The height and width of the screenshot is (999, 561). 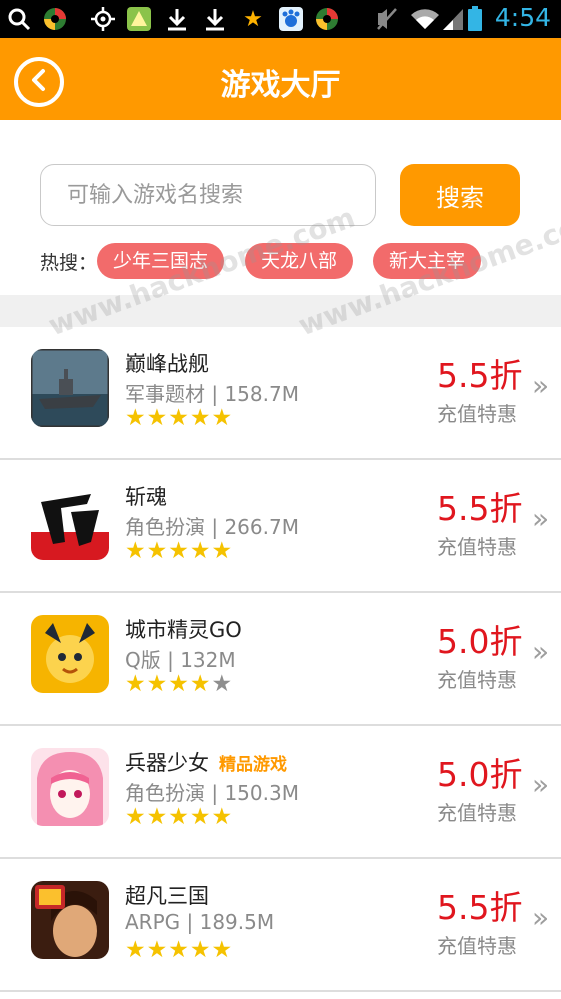 I want to click on gps-icon, so click(x=103, y=19).